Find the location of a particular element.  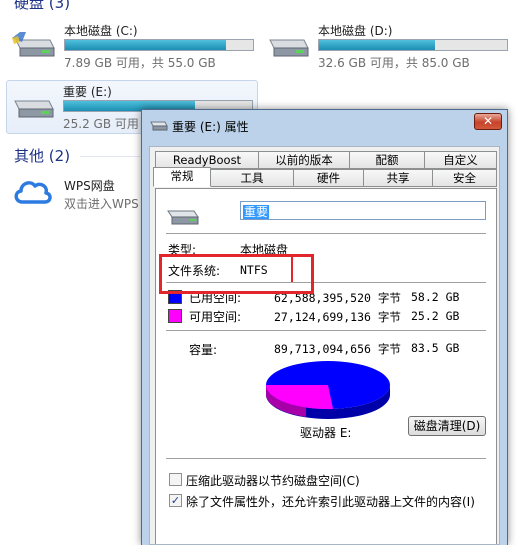

drive-d-tile: 本地磁盘 (D:) 32.6 GB 可用，共 85.0 GB is located at coordinates (387, 45).